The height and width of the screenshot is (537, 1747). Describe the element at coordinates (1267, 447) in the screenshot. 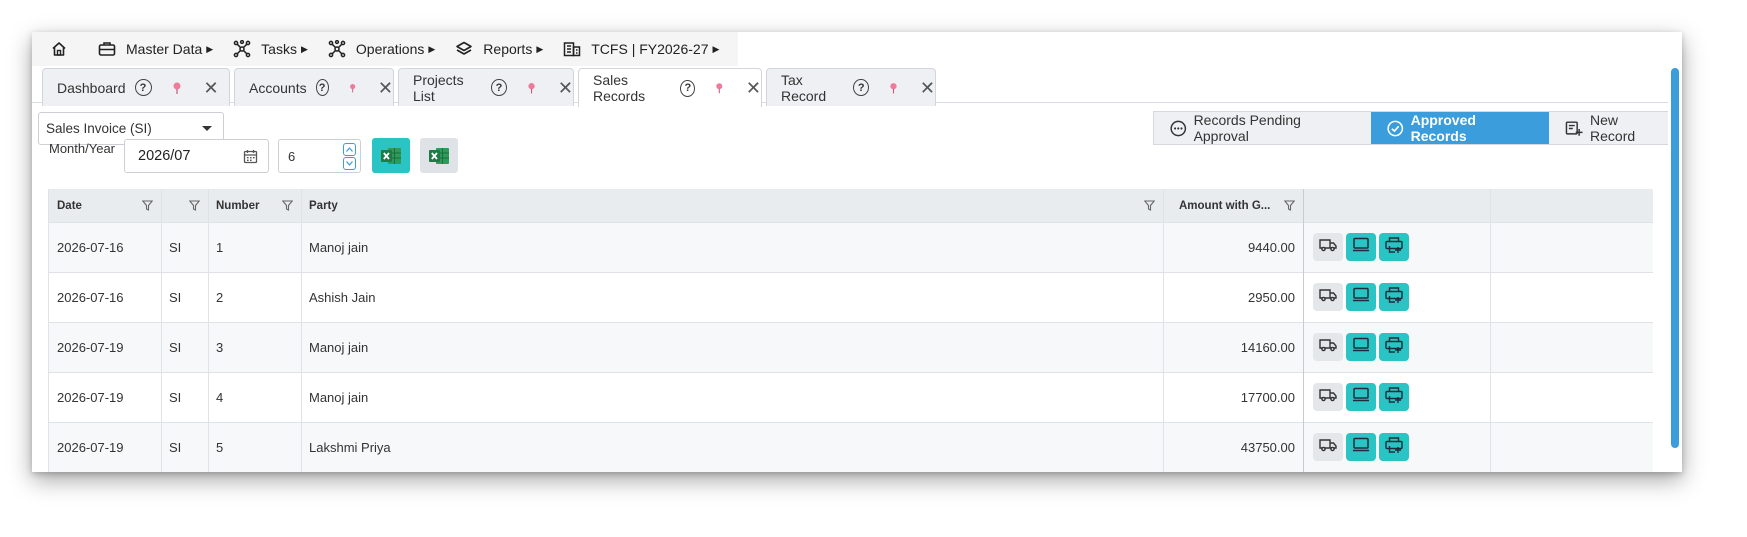

I see `cell-amount: 43750.00` at that location.